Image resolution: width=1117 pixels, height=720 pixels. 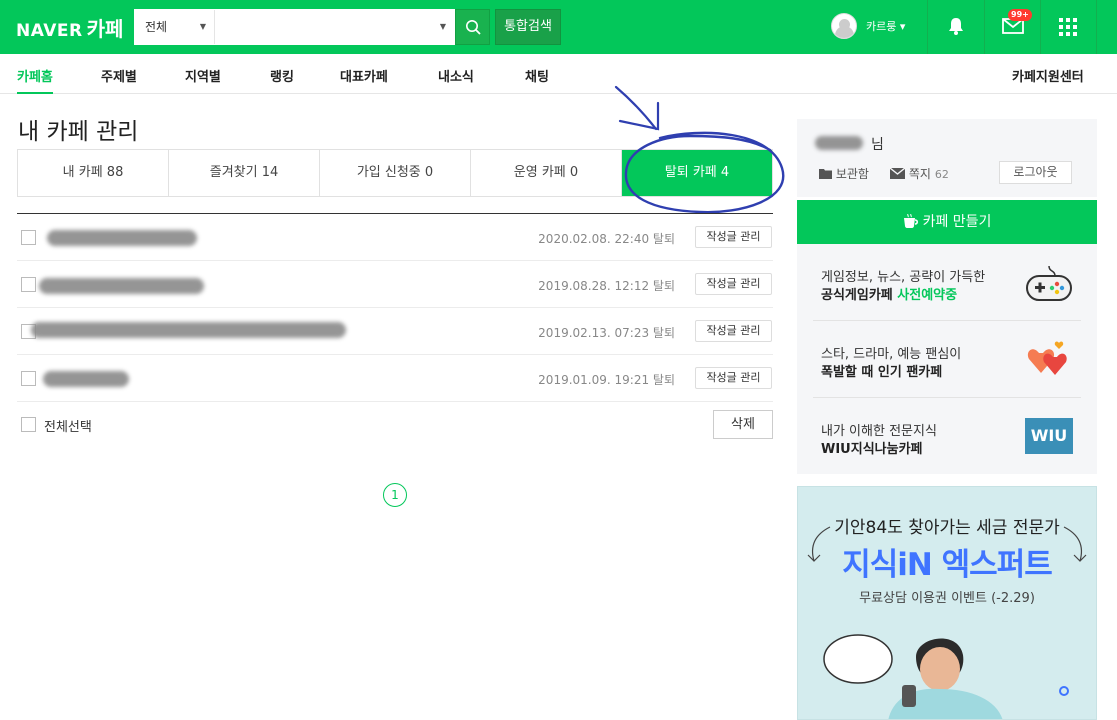 What do you see at coordinates (282, 75) in the screenshot?
I see `menu-ranking: 랭킹` at bounding box center [282, 75].